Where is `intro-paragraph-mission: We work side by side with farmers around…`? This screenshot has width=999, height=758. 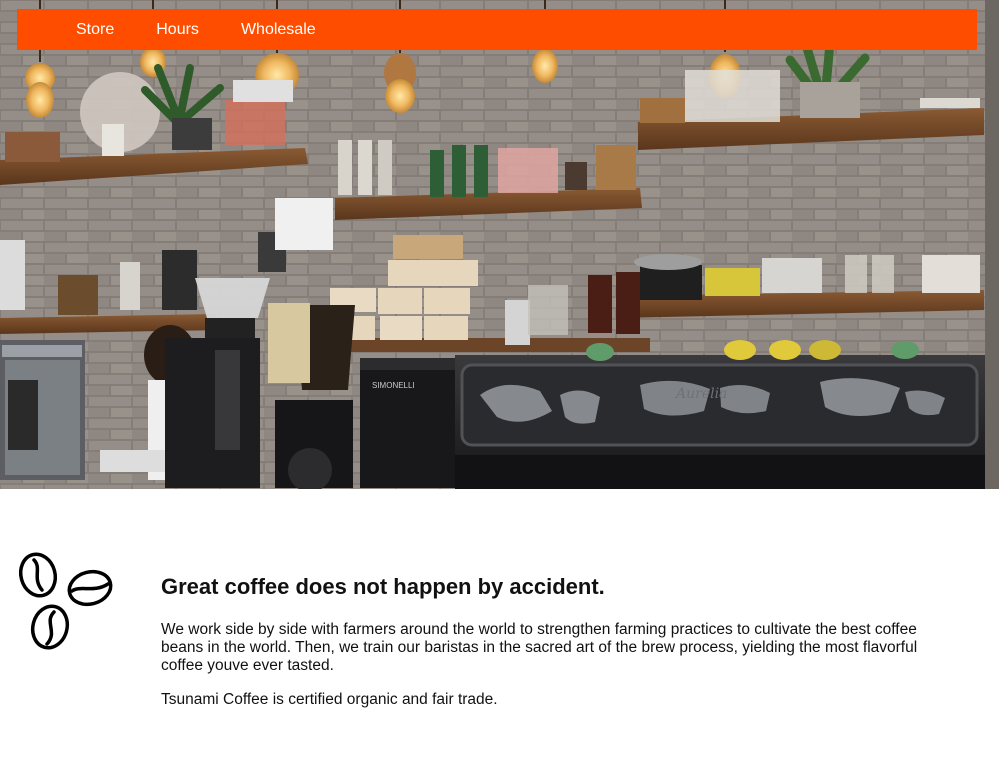 intro-paragraph-mission: We work side by side with farmers around… is located at coordinates (539, 647).